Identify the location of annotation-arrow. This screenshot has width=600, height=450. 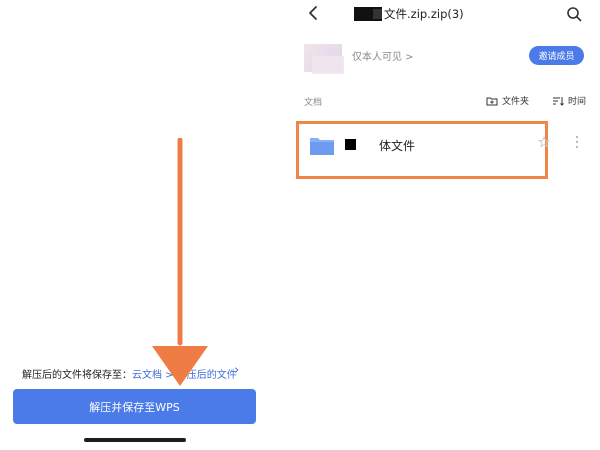
(180, 262).